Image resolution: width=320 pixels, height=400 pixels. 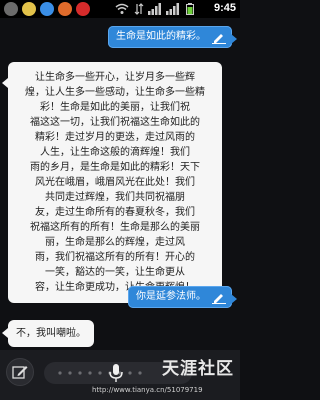 What do you see at coordinates (115, 212) in the screenshot?
I see `message-line: 友，走过生命所有的春夏秋冬，我们` at bounding box center [115, 212].